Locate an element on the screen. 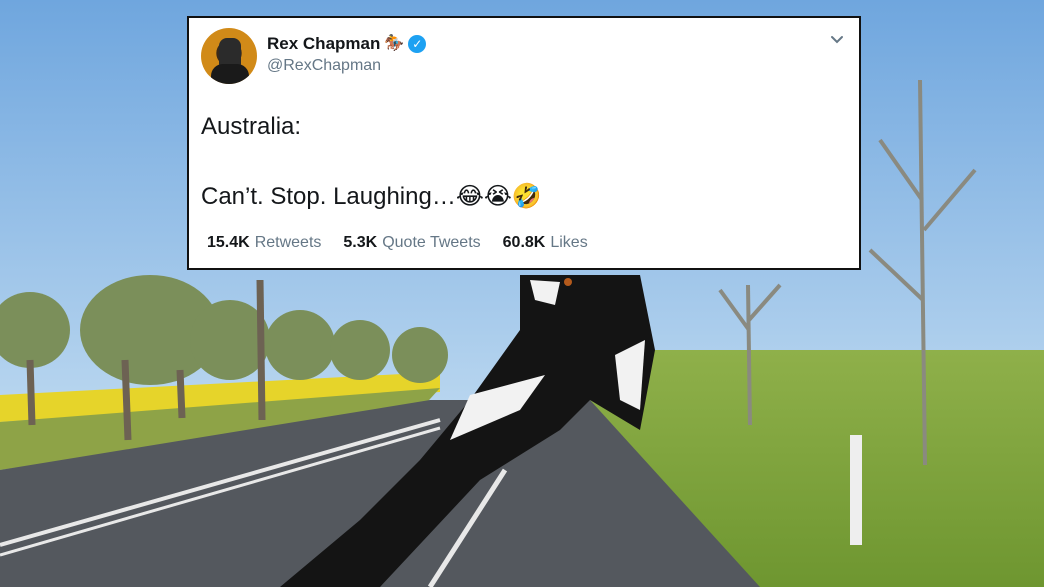 The image size is (1044, 587). likes-stat: 60.8K Likes is located at coordinates (545, 243).